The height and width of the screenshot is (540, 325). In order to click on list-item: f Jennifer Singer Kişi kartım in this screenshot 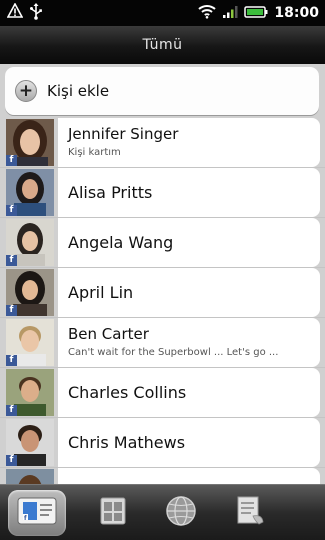, I will do `click(162, 143)`.